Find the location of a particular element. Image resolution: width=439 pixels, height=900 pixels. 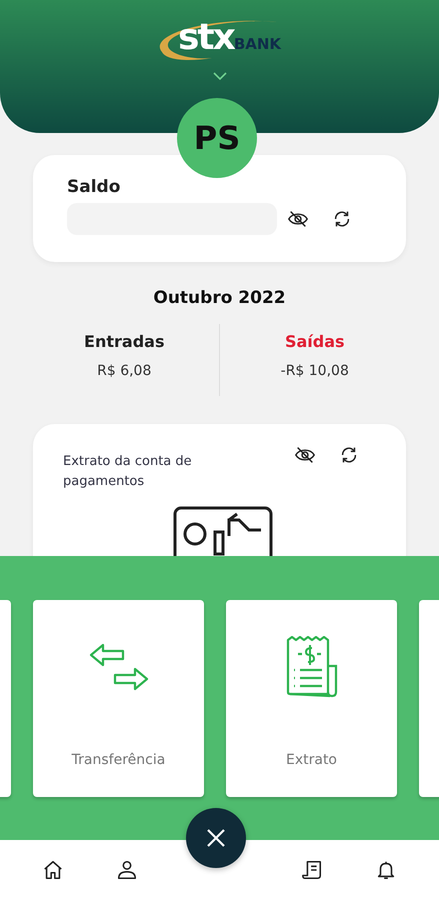

logo-text: stx is located at coordinates (206, 38).